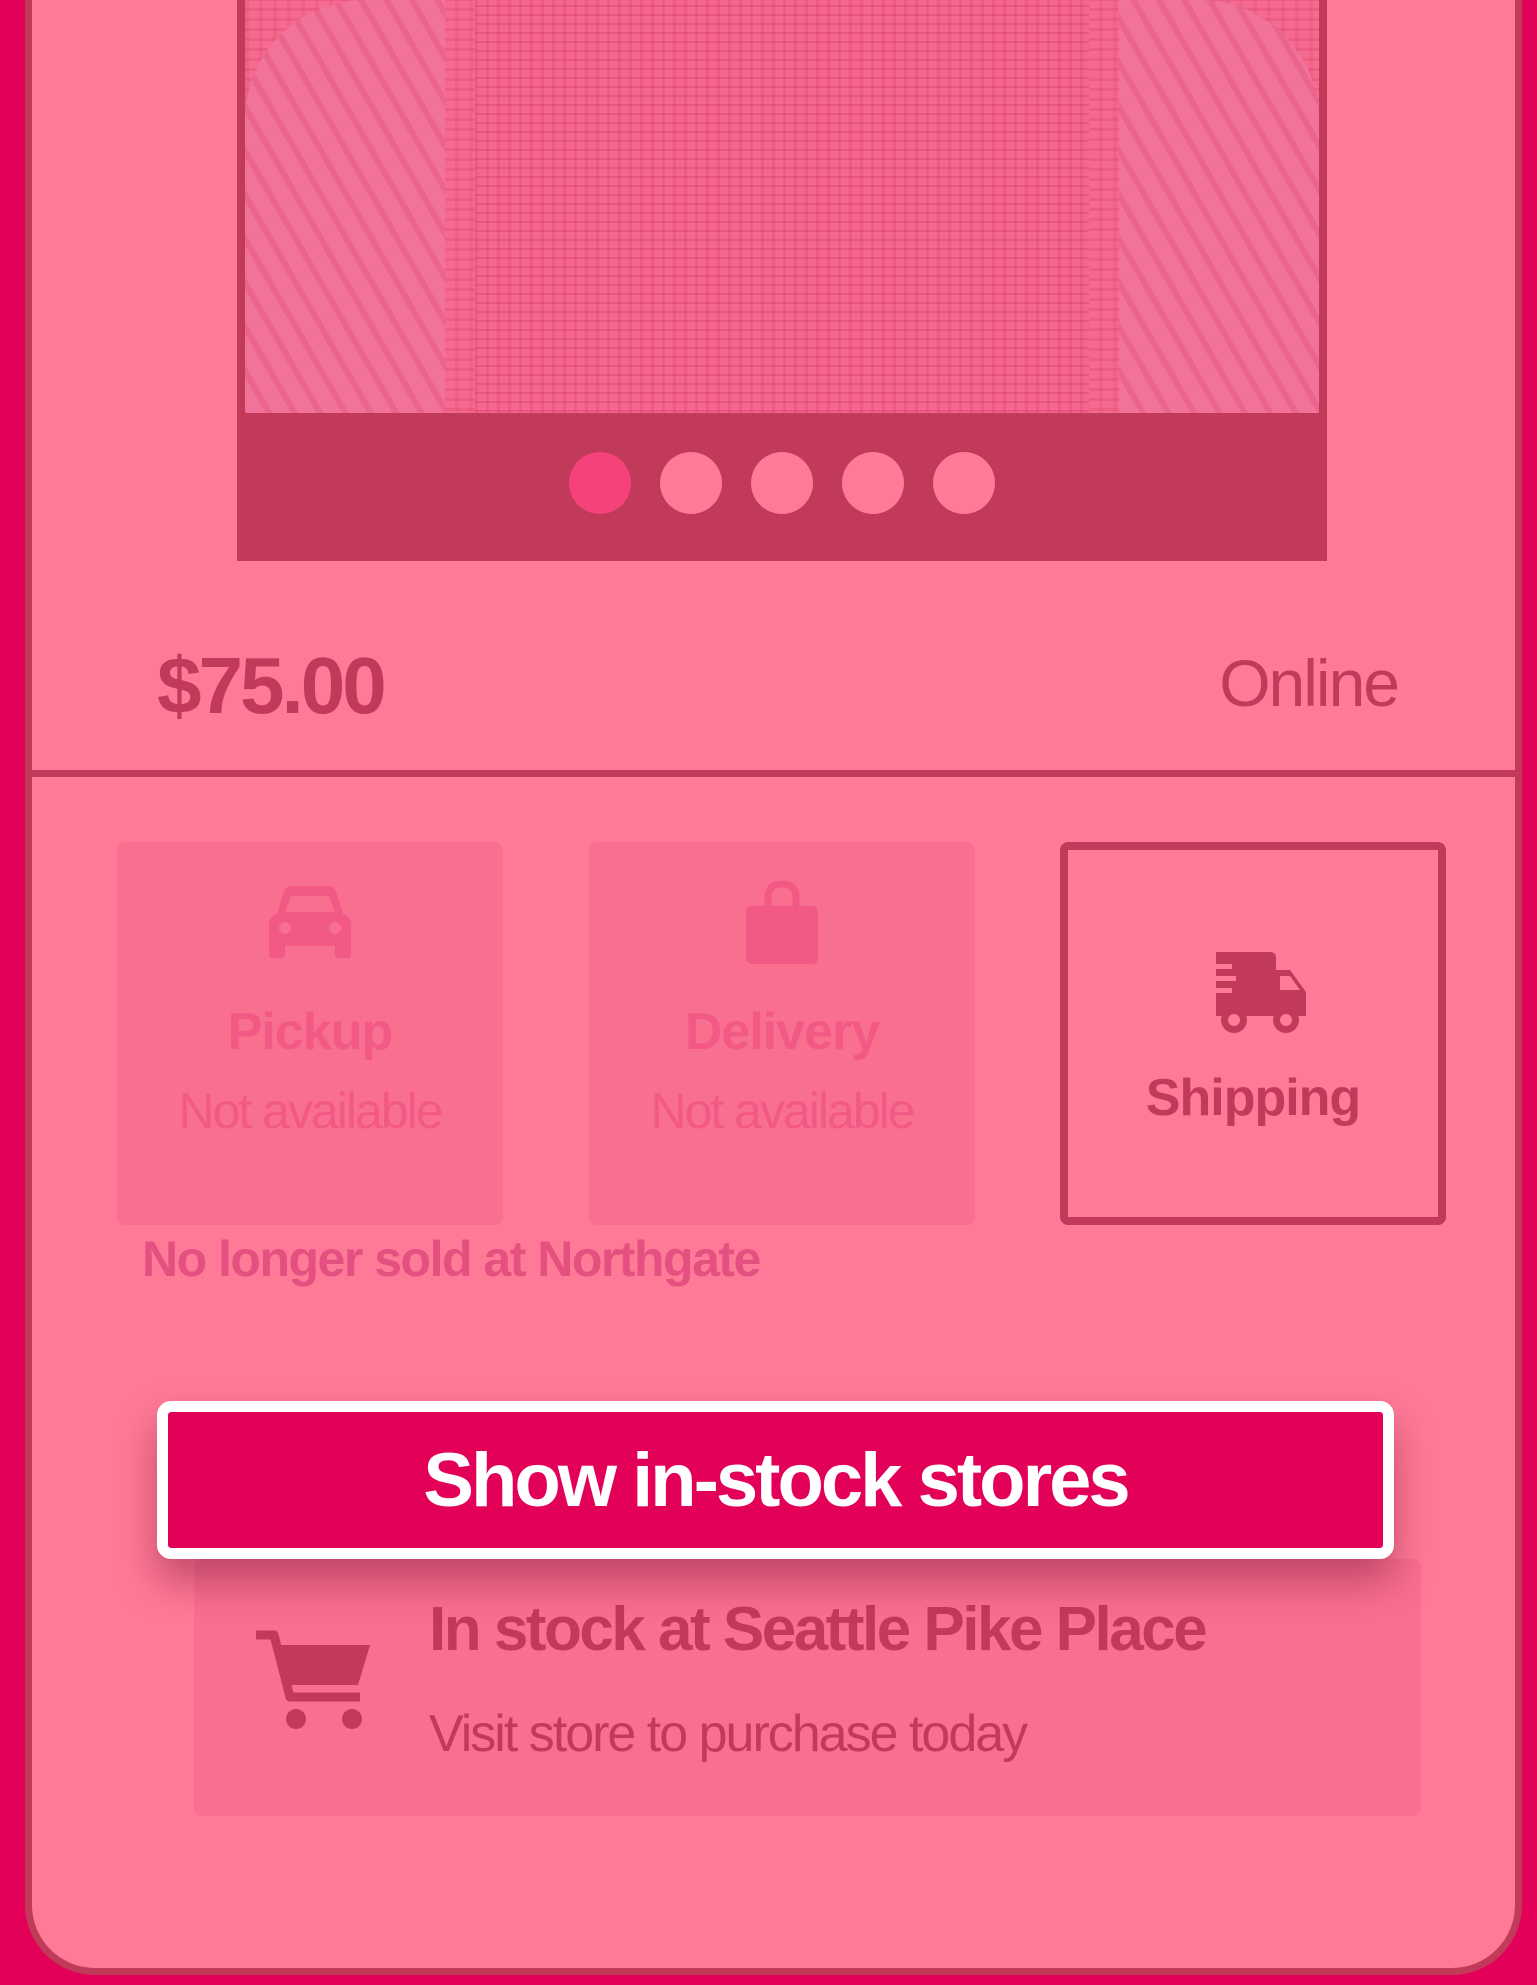  I want to click on delivery-option: Delivery Not available, so click(782, 1033).